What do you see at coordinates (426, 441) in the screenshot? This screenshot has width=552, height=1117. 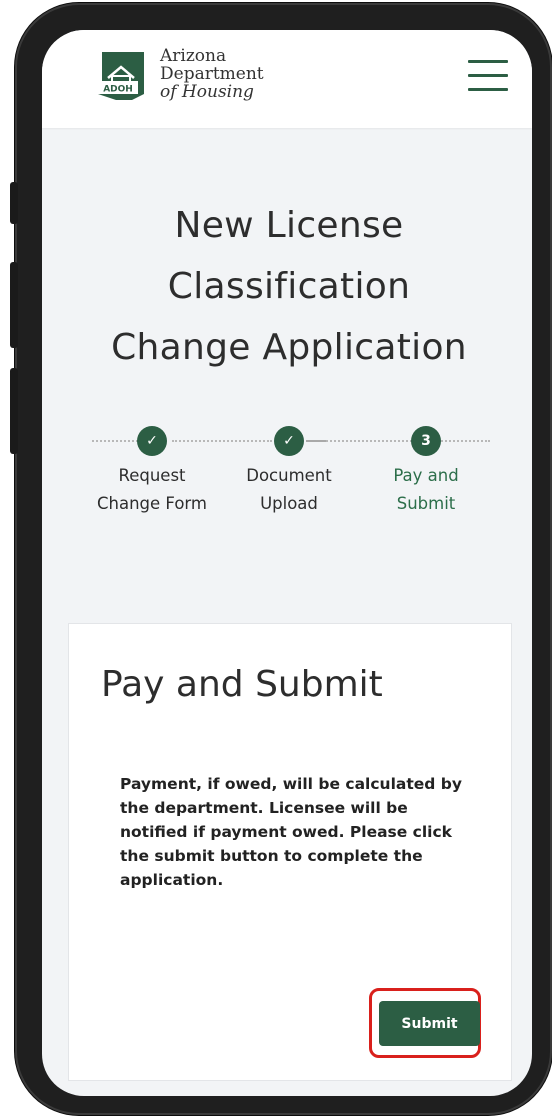 I see `step-3-current-marker: 3` at bounding box center [426, 441].